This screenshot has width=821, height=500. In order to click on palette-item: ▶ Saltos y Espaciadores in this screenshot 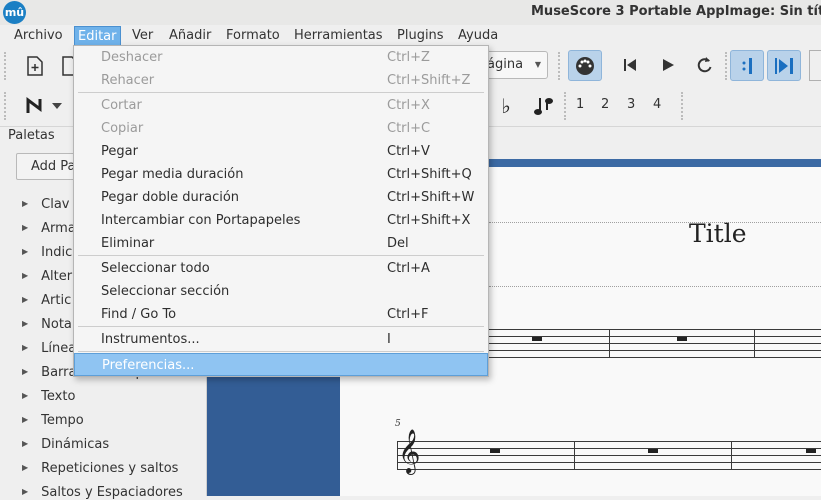, I will do `click(102, 492)`.